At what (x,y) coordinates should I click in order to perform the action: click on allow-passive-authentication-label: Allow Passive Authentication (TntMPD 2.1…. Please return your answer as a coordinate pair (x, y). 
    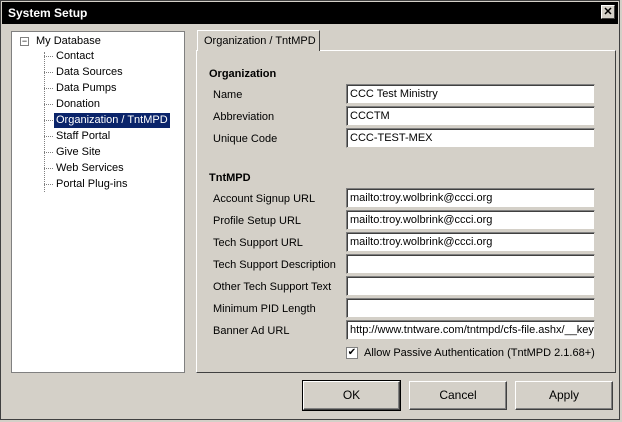
    Looking at the image, I should click on (479, 353).